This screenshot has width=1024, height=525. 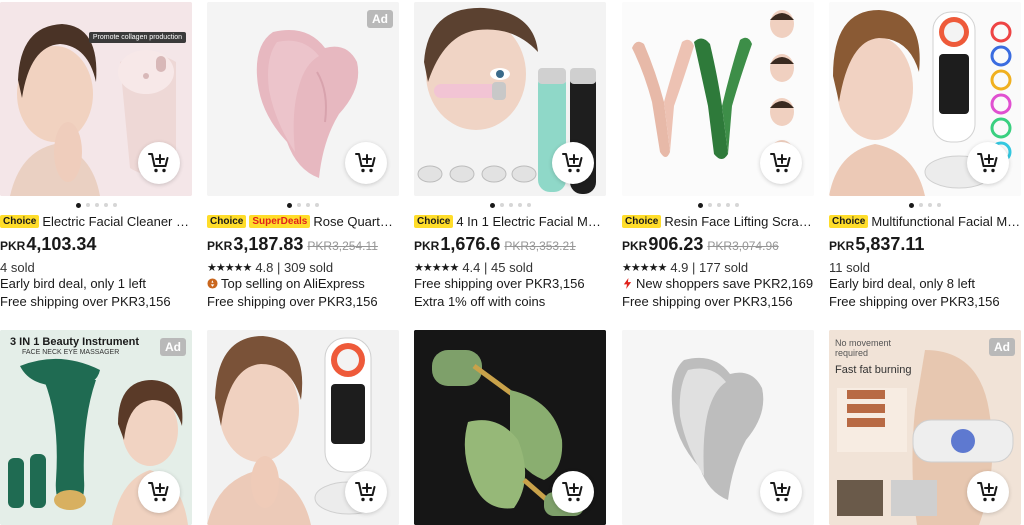 I want to click on price: PKR 1,676.6 PKR3,353.21, so click(x=495, y=244).